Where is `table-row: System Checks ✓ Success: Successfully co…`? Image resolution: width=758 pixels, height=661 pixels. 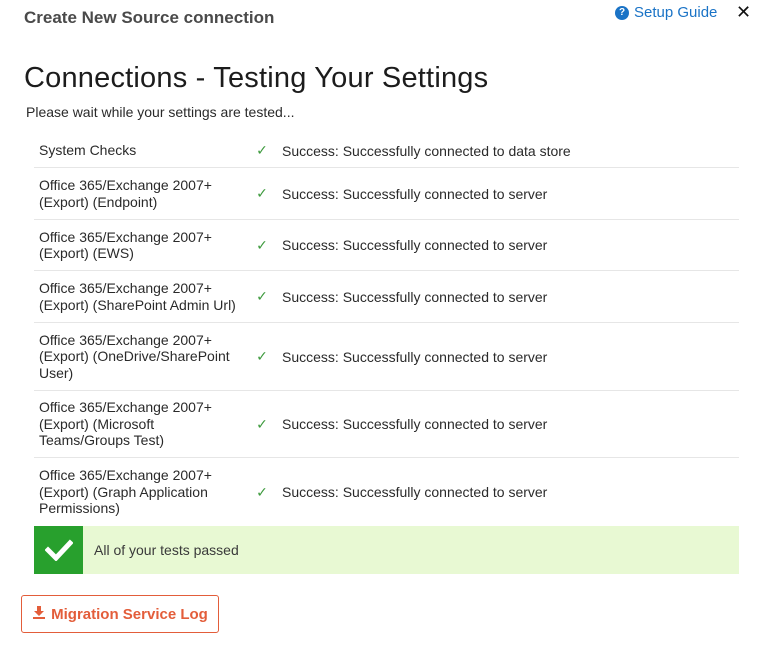 table-row: System Checks ✓ Success: Successfully co… is located at coordinates (386, 151).